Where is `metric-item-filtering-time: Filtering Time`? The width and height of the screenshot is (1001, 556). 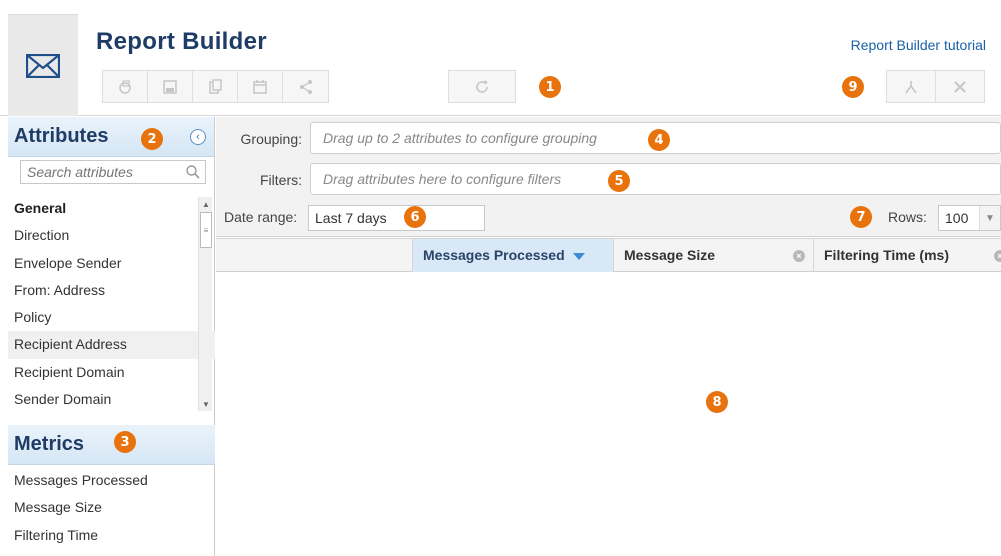
metric-item-filtering-time: Filtering Time is located at coordinates (111, 535).